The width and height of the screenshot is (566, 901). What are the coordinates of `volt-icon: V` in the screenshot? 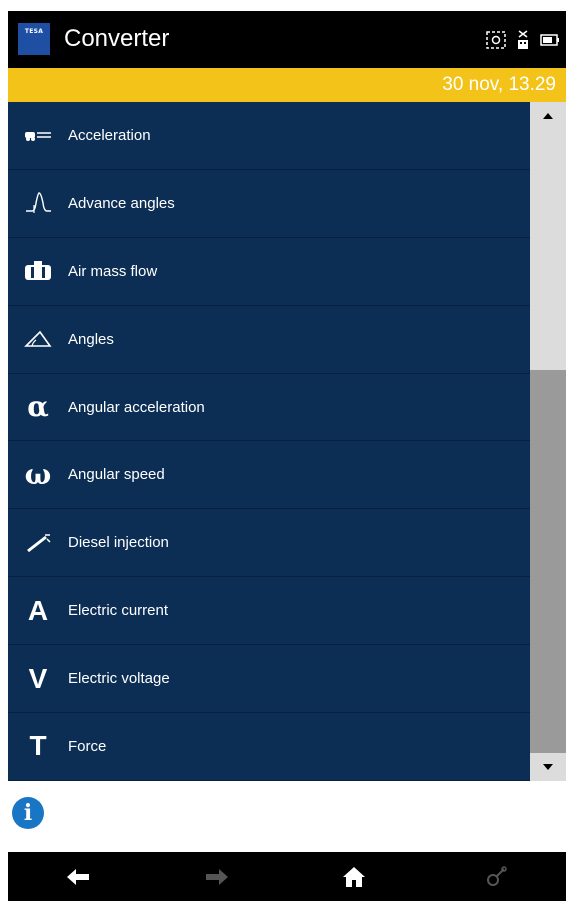 It's located at (38, 678).